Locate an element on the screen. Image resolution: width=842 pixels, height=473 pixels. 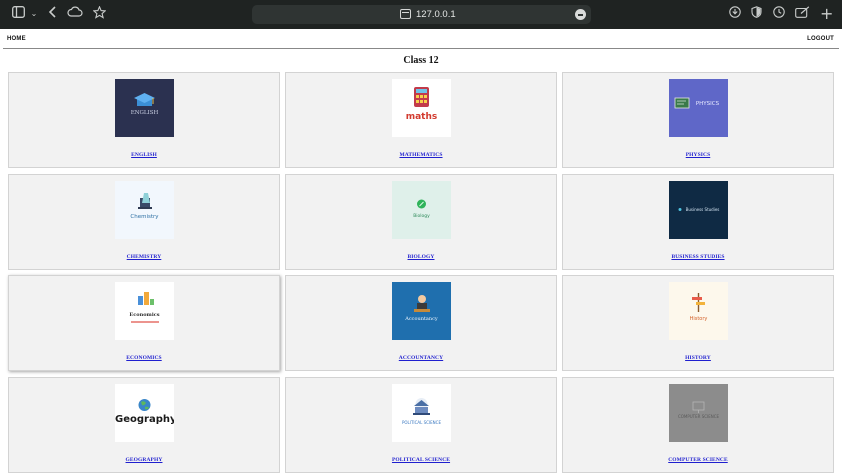
subject-card-chemistry: Chemistry CHEMISTRY is located at coordinates (144, 222).